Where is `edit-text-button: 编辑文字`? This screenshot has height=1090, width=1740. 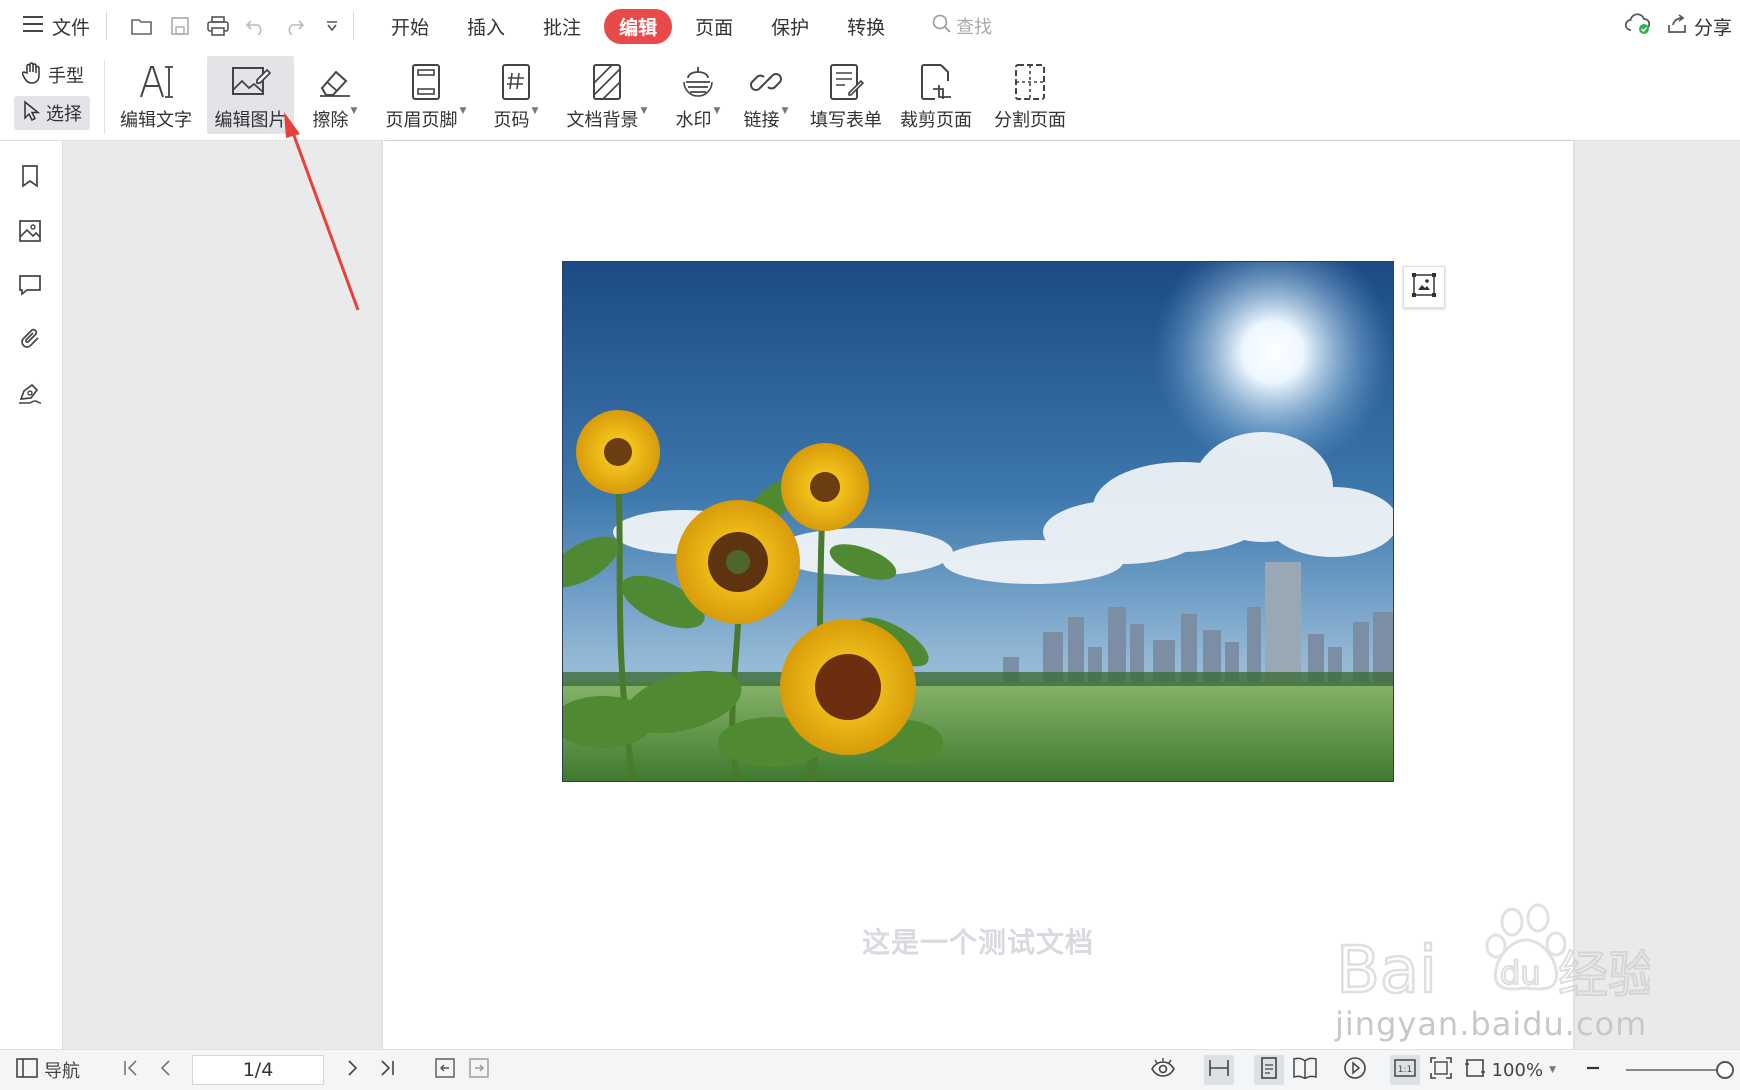
edit-text-button: 编辑文字 is located at coordinates (156, 95).